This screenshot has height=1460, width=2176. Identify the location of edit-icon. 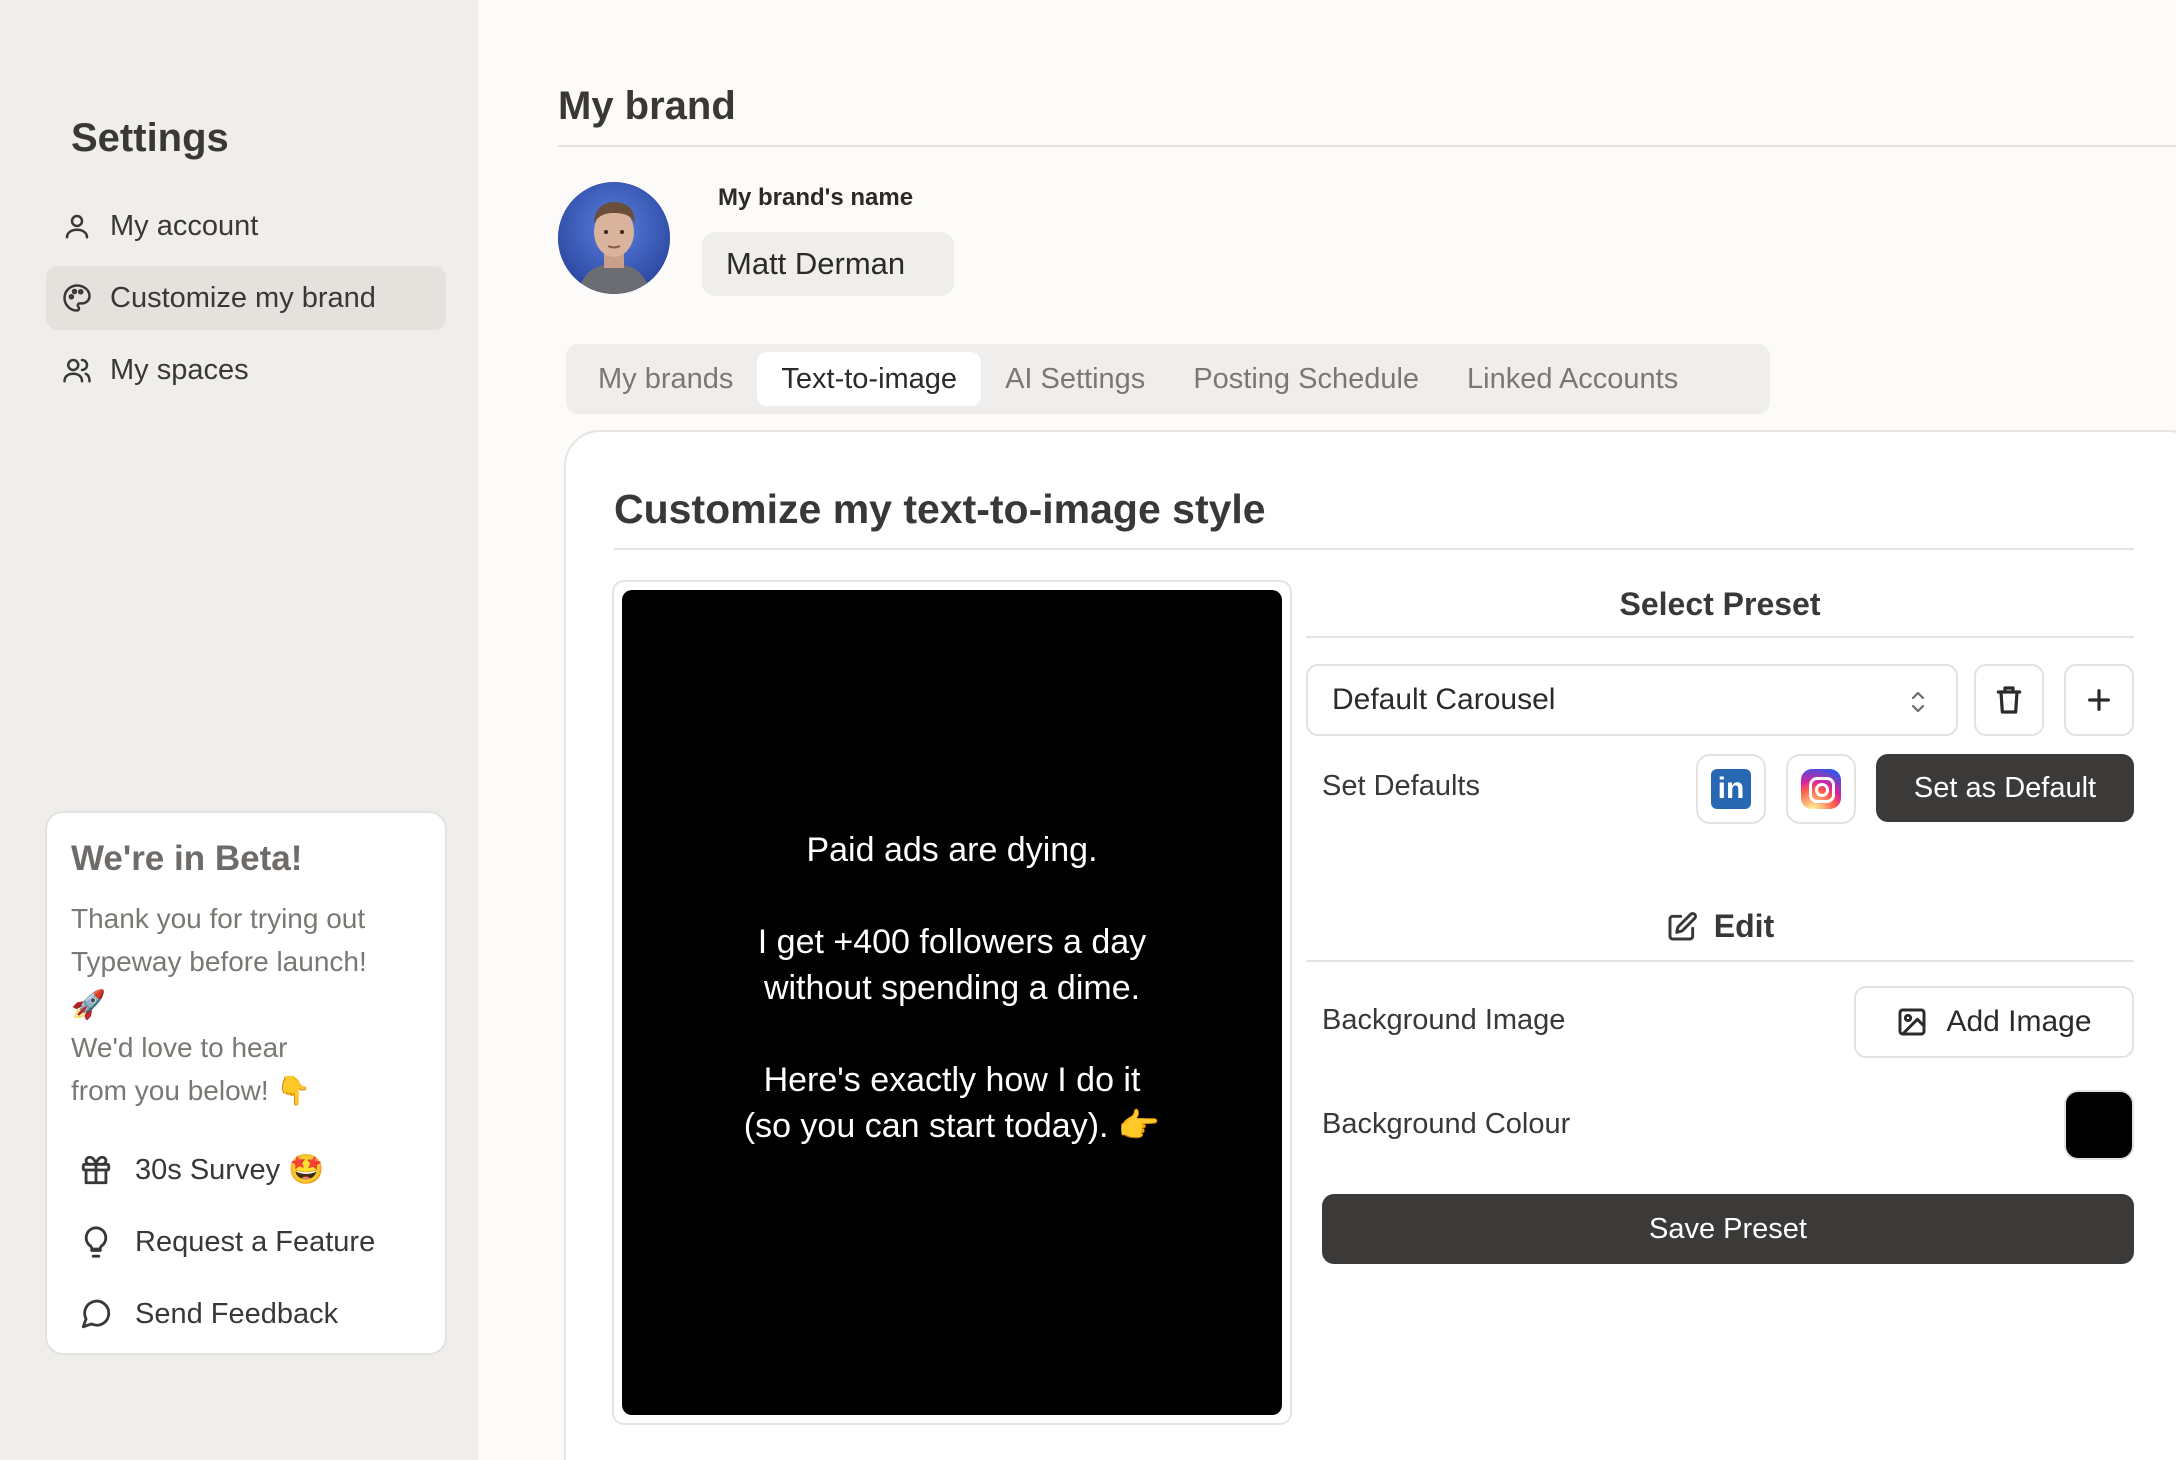
(1682, 925).